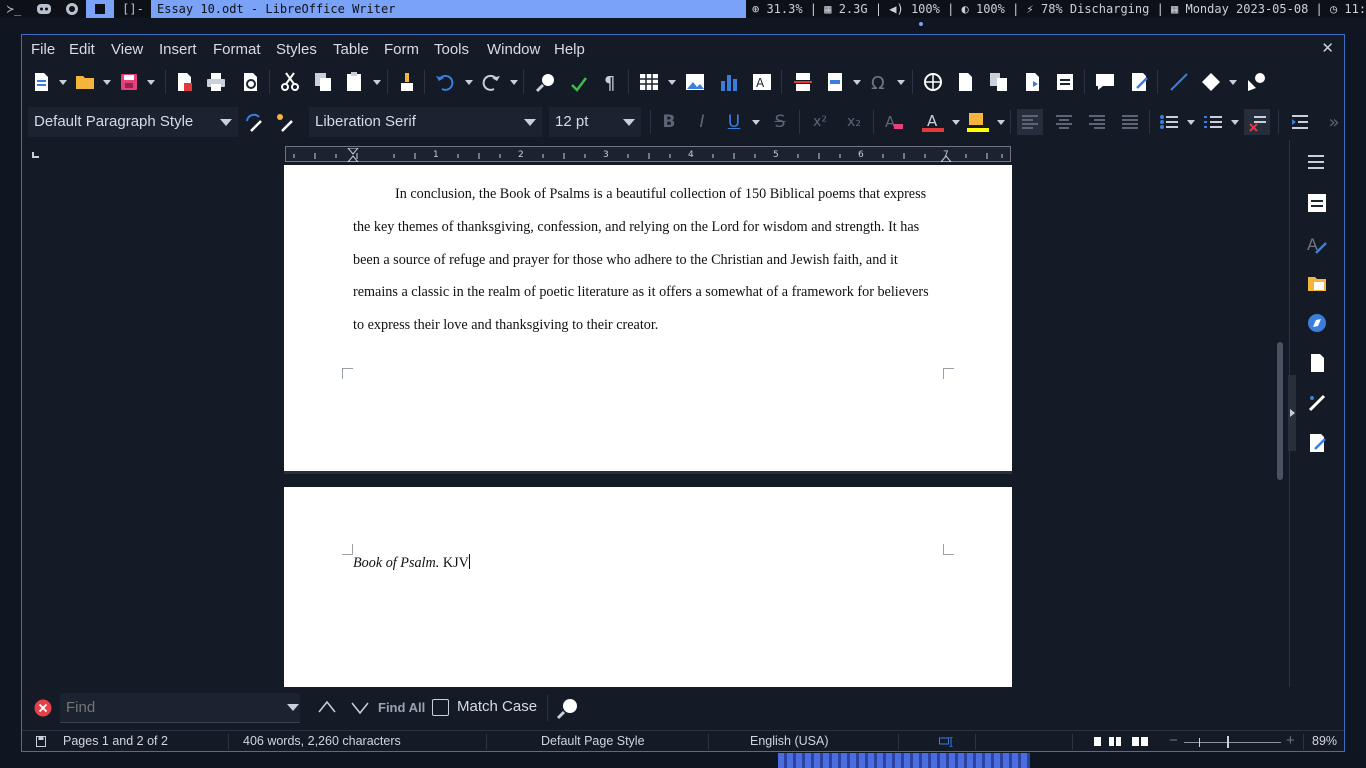 The height and width of the screenshot is (768, 1366). Describe the element at coordinates (569, 49) in the screenshot. I see `menu-help: Help` at that location.